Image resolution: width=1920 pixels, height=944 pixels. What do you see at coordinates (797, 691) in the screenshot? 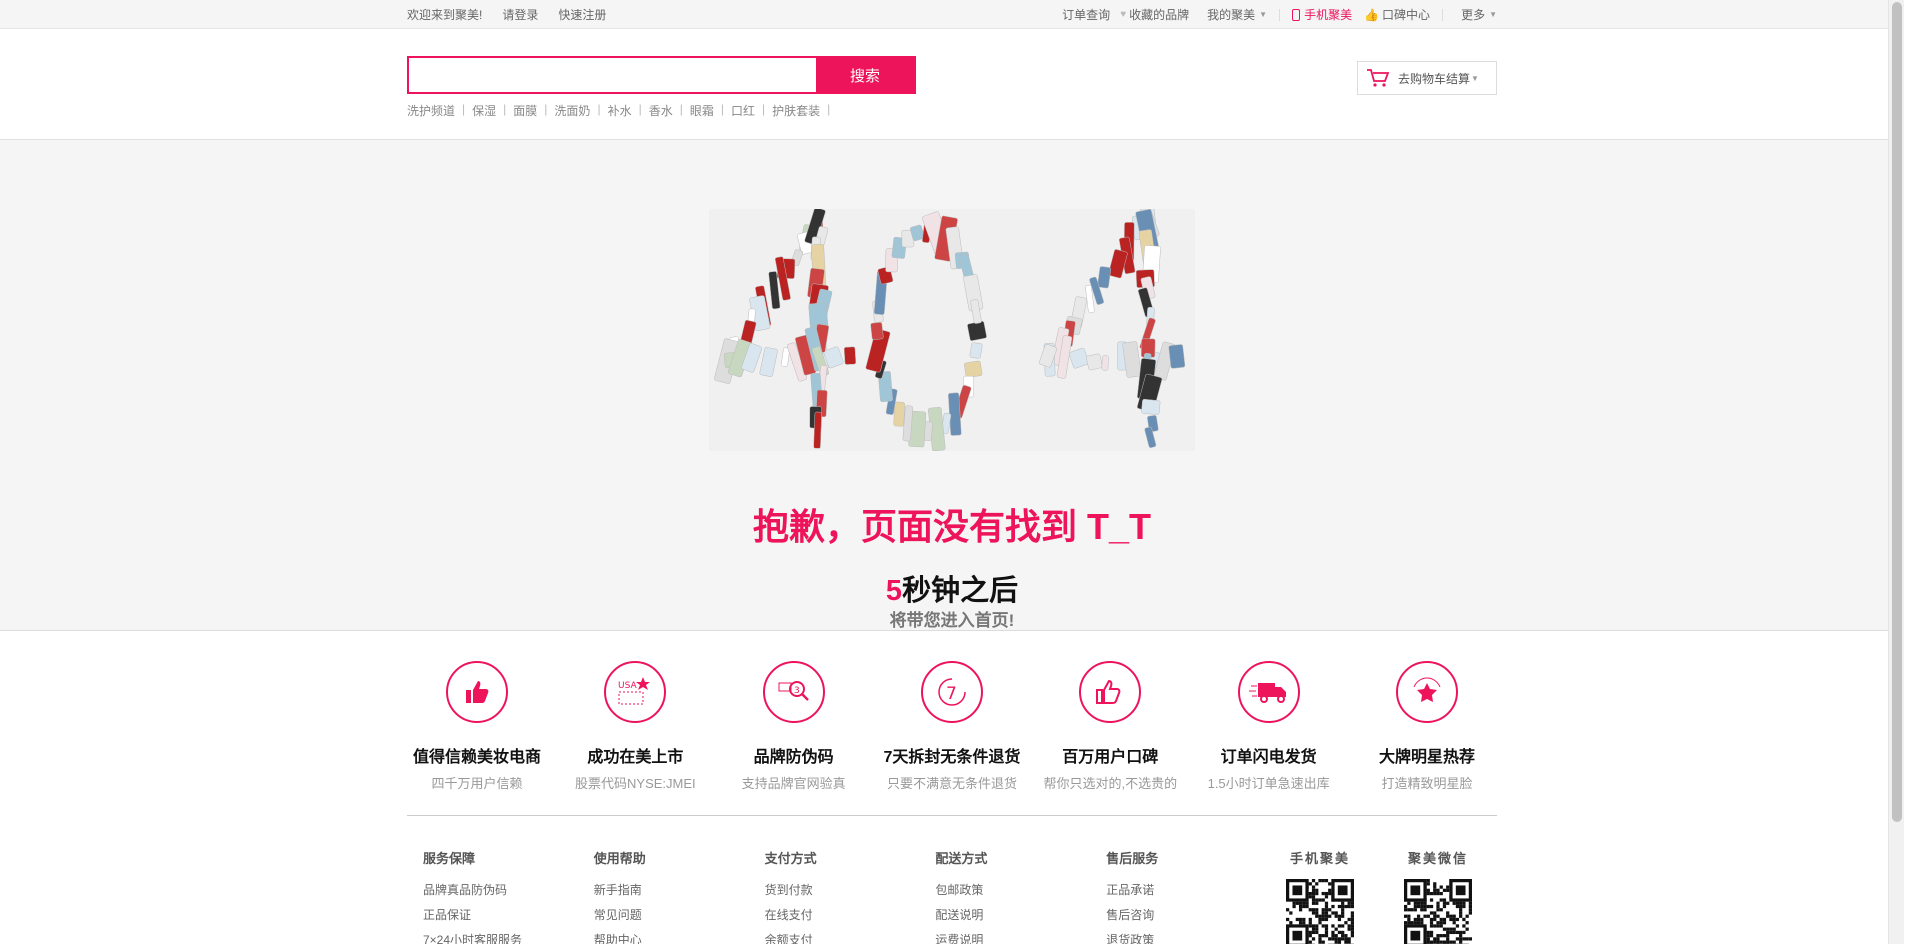
I see `svg-text: 3` at bounding box center [797, 691].